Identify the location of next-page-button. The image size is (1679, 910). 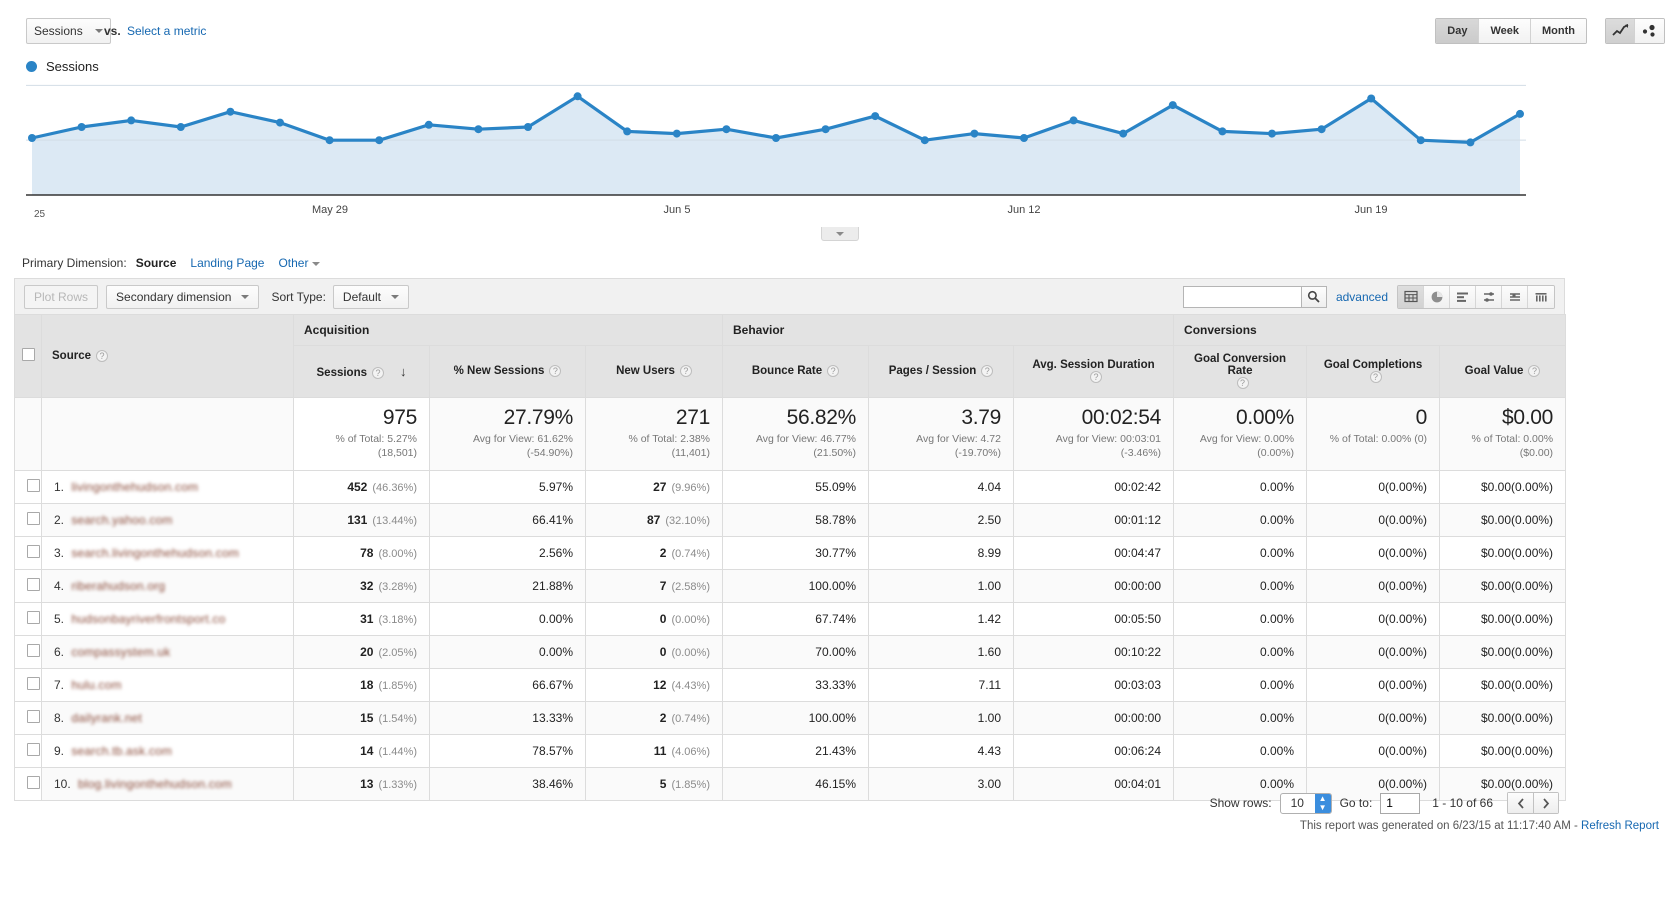
(1546, 803).